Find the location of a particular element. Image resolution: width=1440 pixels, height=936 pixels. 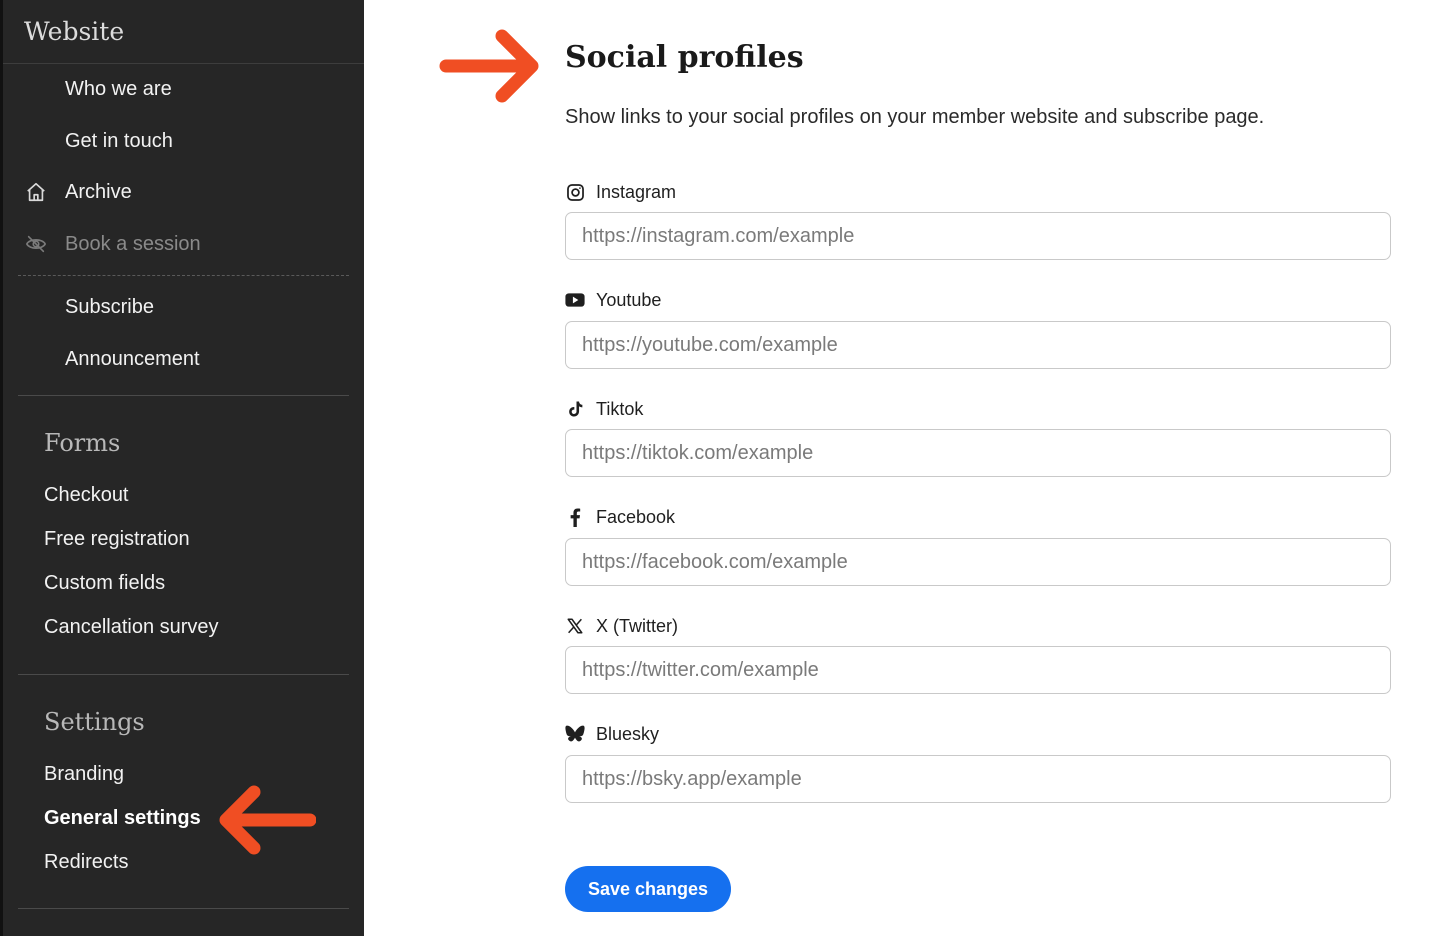

page-title: Social profiles is located at coordinates (684, 57).